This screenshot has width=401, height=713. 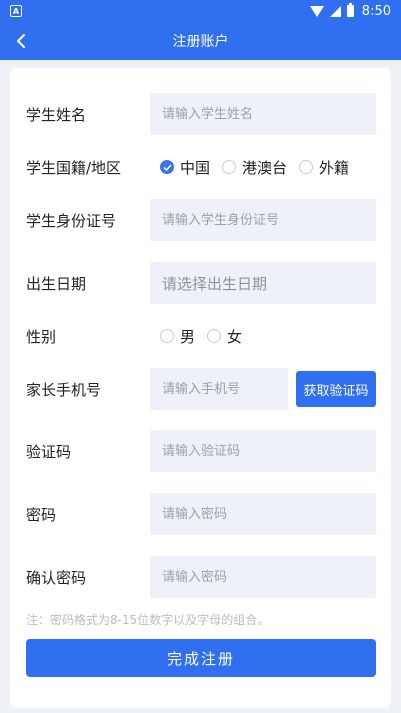 I want to click on gender-row: 性别 男 女, so click(x=200, y=336).